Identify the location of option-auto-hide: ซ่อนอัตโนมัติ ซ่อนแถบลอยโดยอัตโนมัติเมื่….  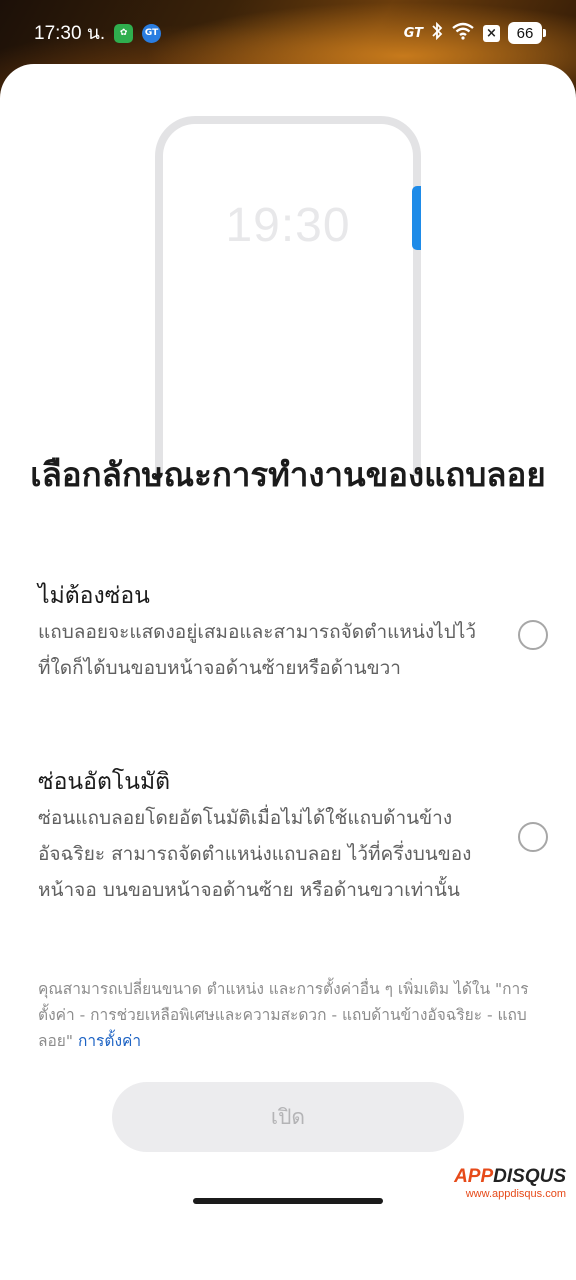
(293, 836).